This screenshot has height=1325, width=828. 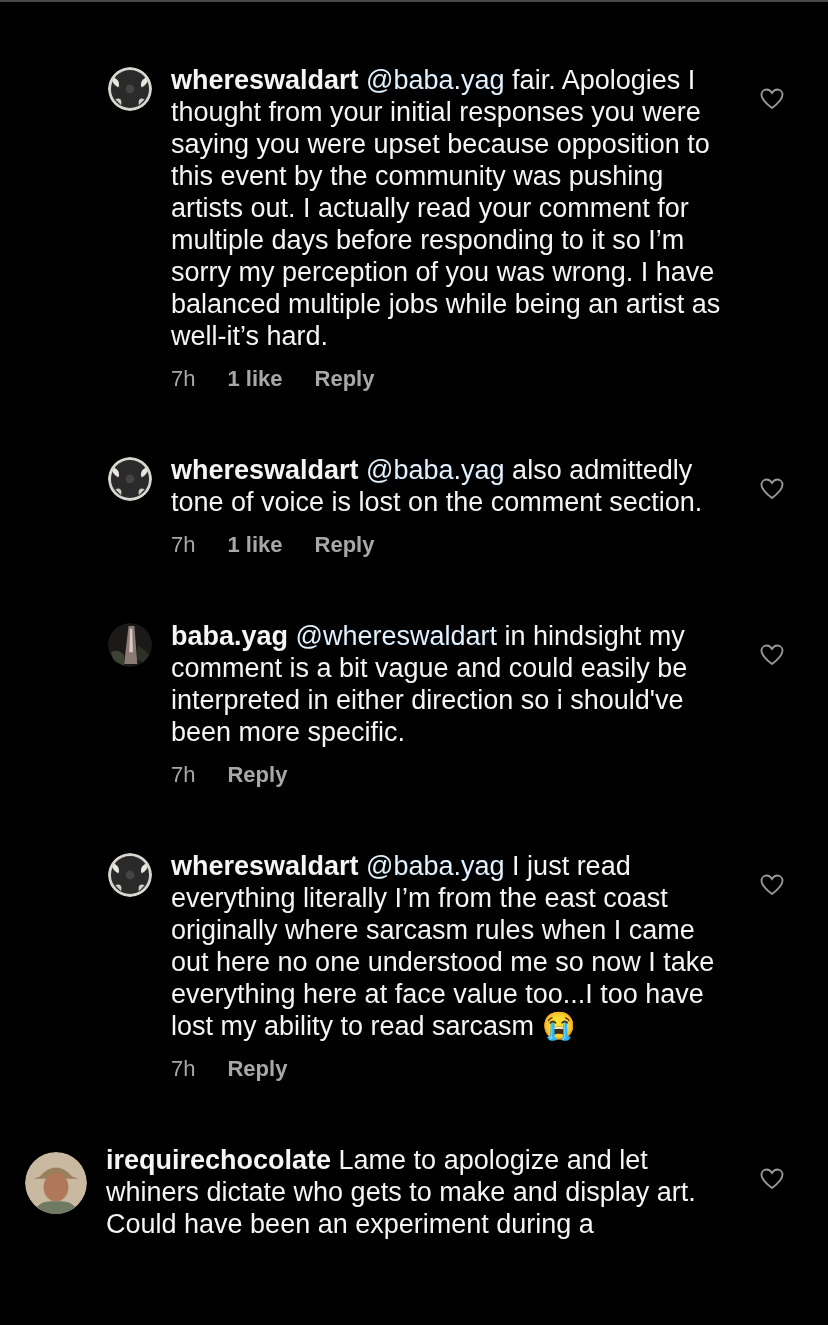 What do you see at coordinates (443, 946) in the screenshot?
I see `comment-text: whereswaldart @baba.yag I just read everything literally I’m from the east coast originally where sarcasm rules when I came out here no one understood me so now I take everything here at face value too...I too have lost my ability to read sarcasm 😭` at bounding box center [443, 946].